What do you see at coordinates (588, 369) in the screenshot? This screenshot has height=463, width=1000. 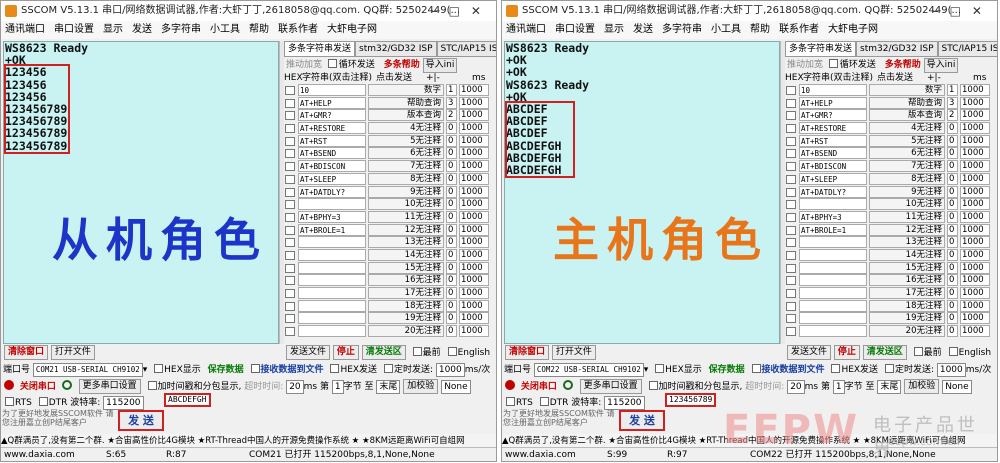 I see `port-select: COM22 USB-SERIAL CH9102` at bounding box center [588, 369].